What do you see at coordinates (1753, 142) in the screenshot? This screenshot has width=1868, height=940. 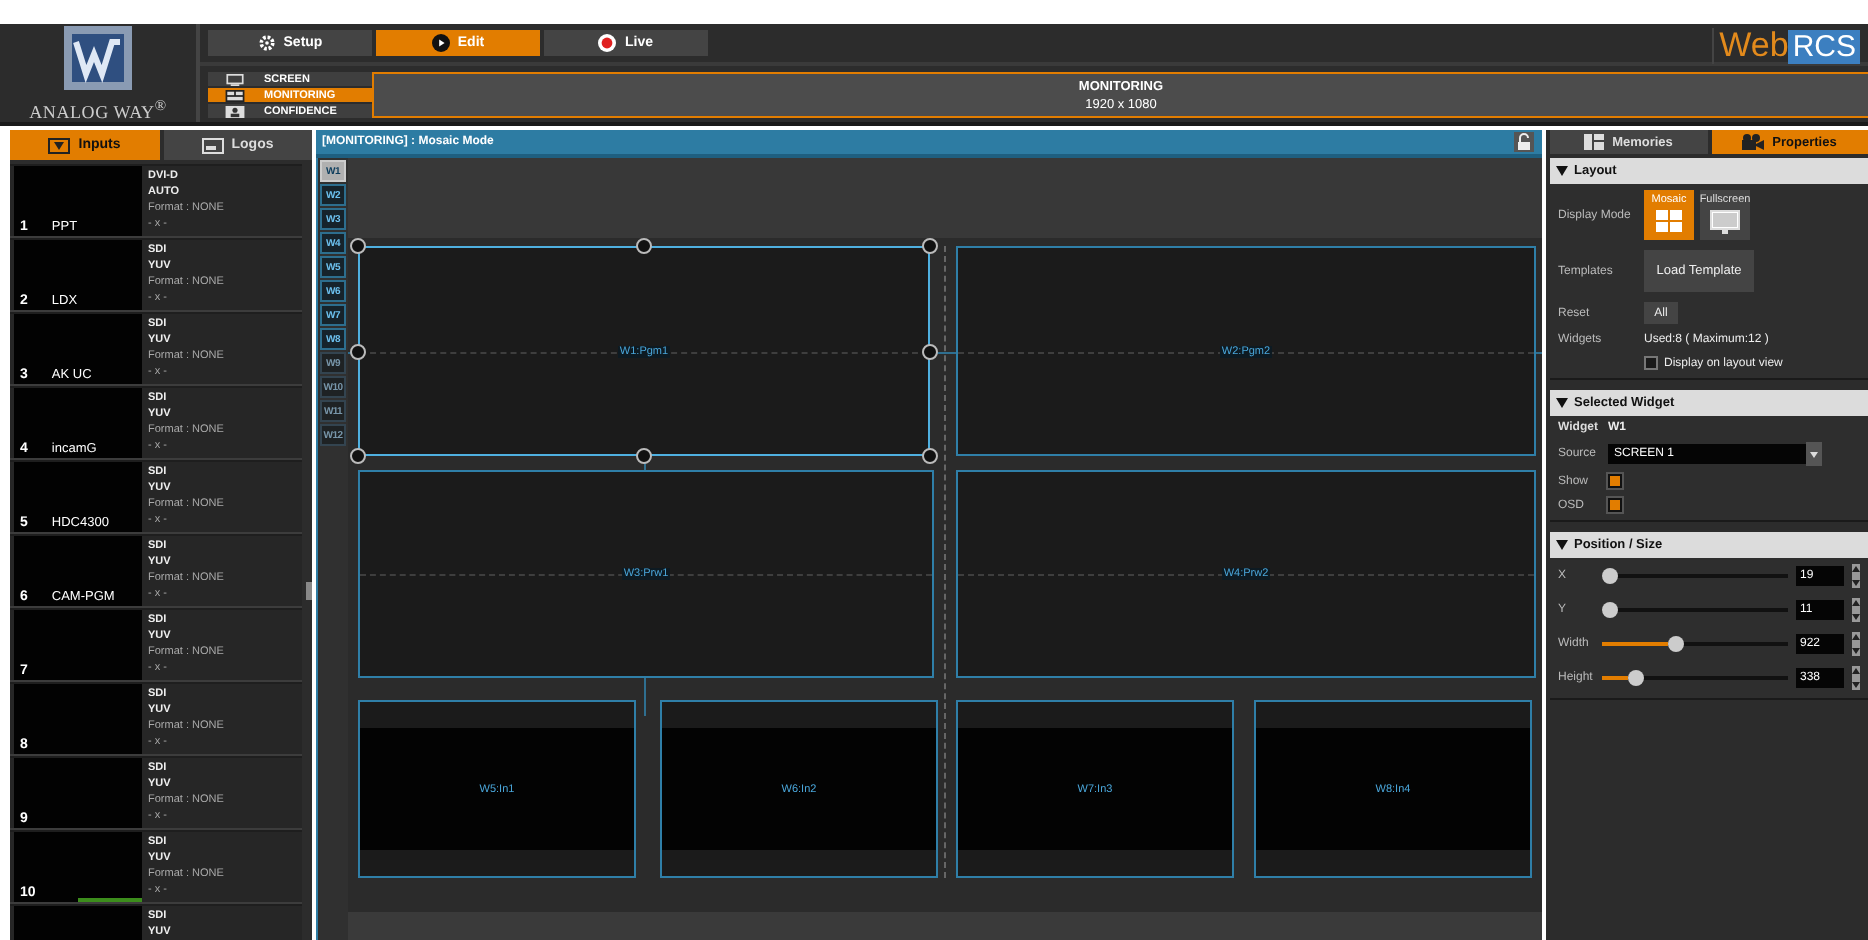 I see `camera-icon` at bounding box center [1753, 142].